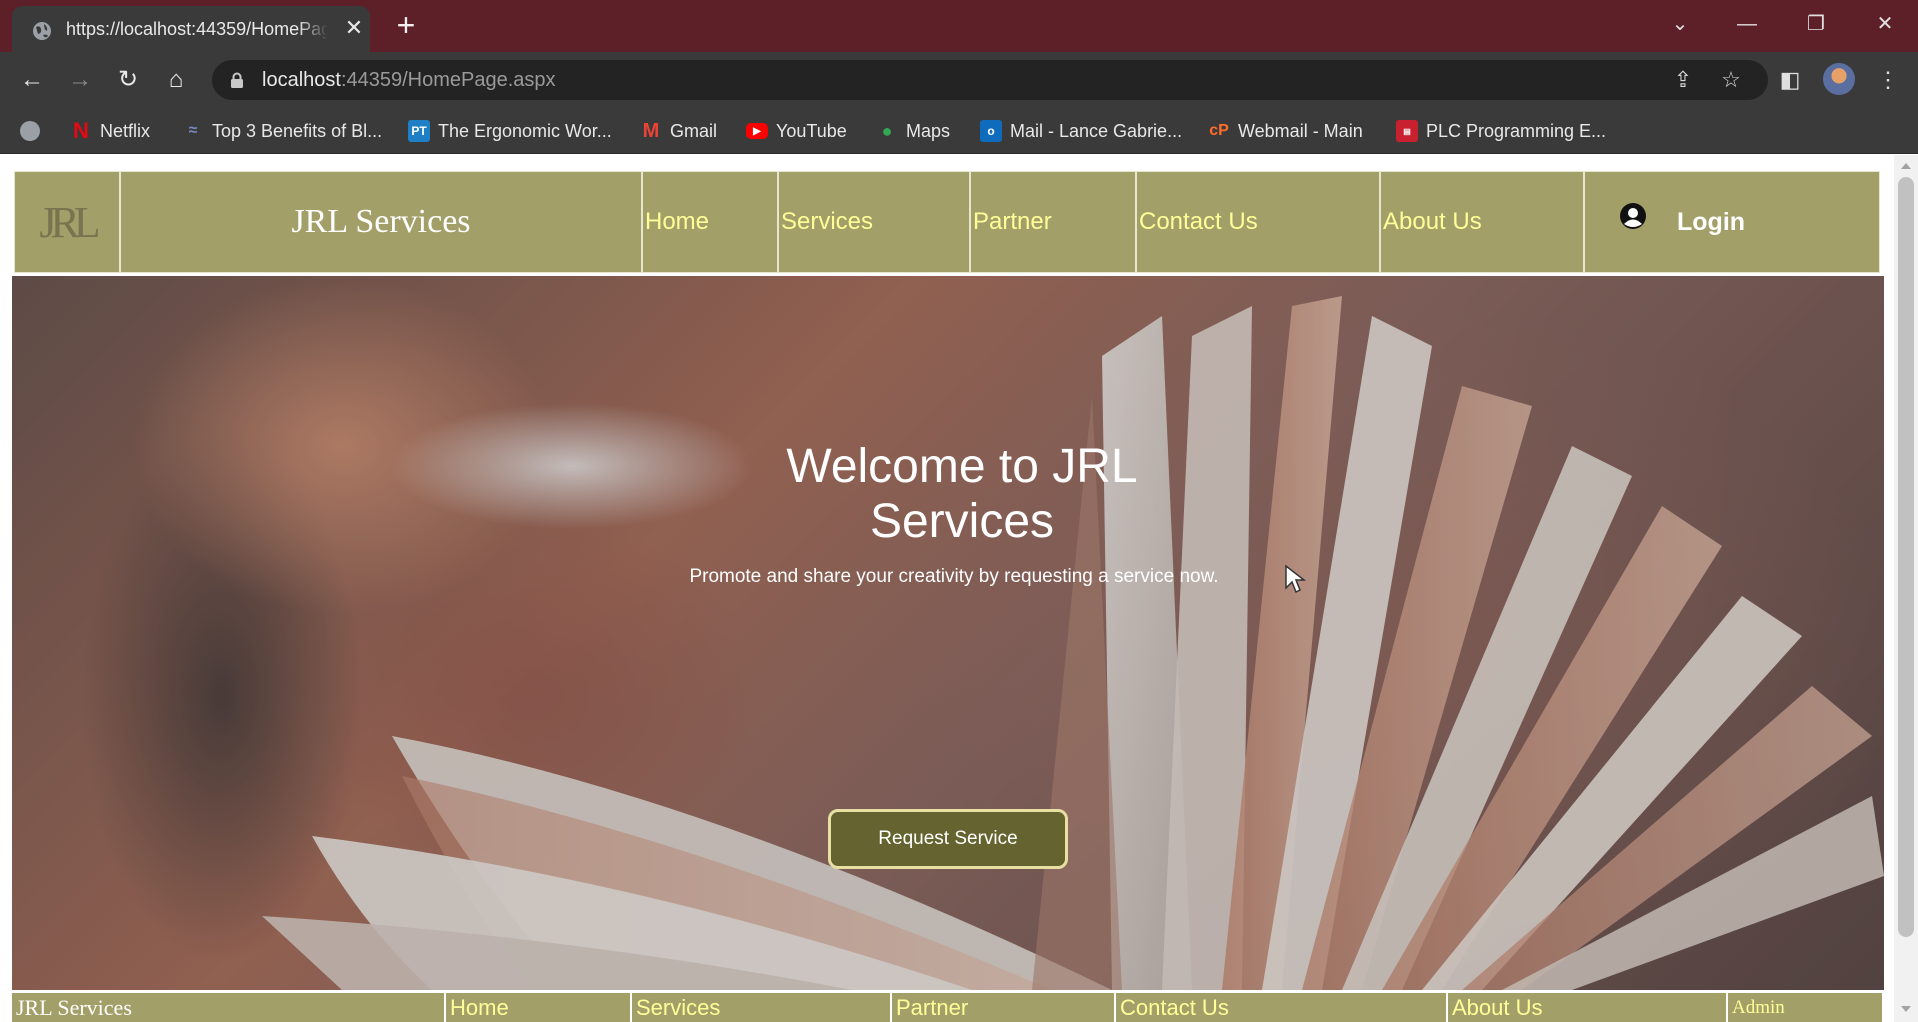  I want to click on address-bar: localhost:44359/HomePage.aspx ⇪ ☆, so click(990, 80).